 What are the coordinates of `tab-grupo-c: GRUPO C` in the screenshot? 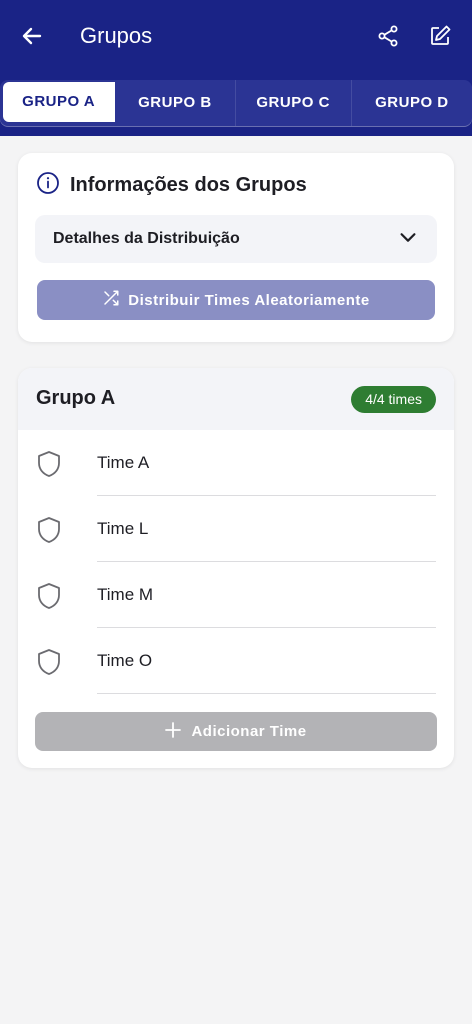 It's located at (294, 103).